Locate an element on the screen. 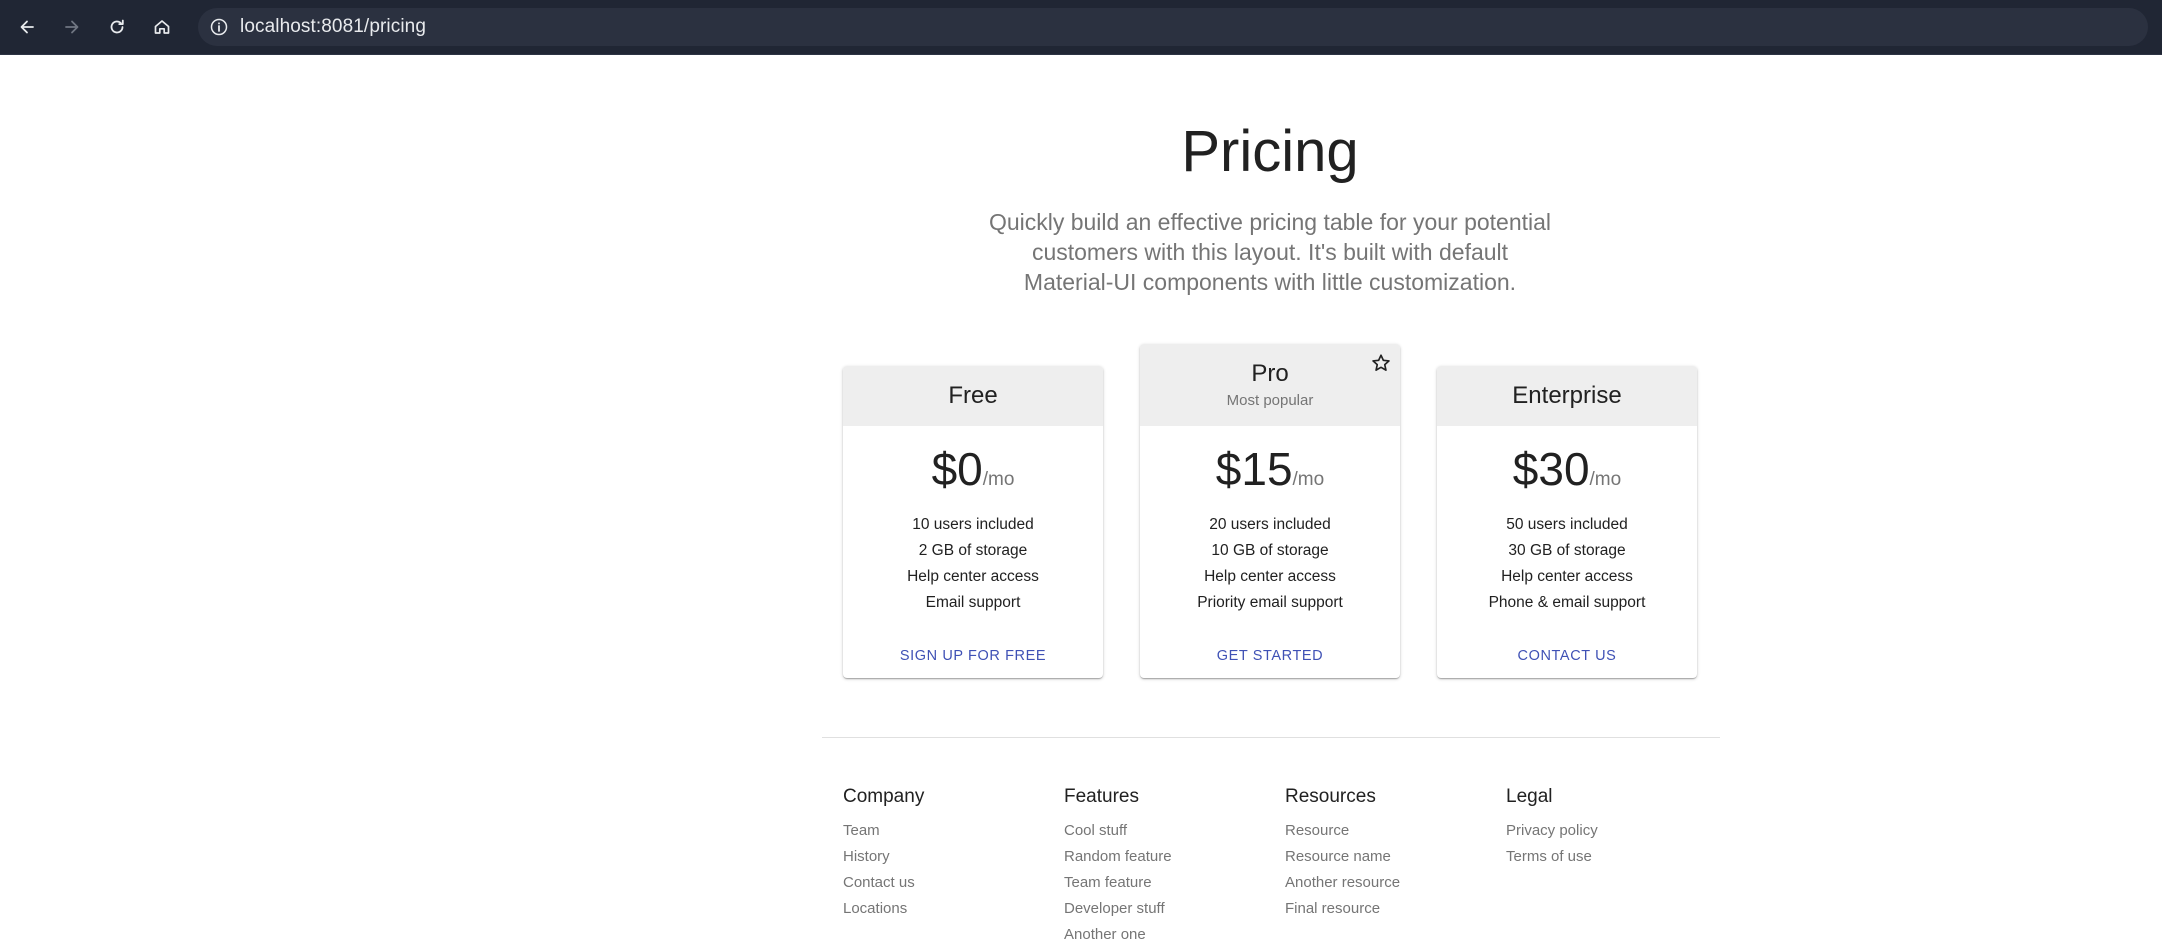 This screenshot has width=2162, height=948. card-price: $15/mo is located at coordinates (1270, 469).